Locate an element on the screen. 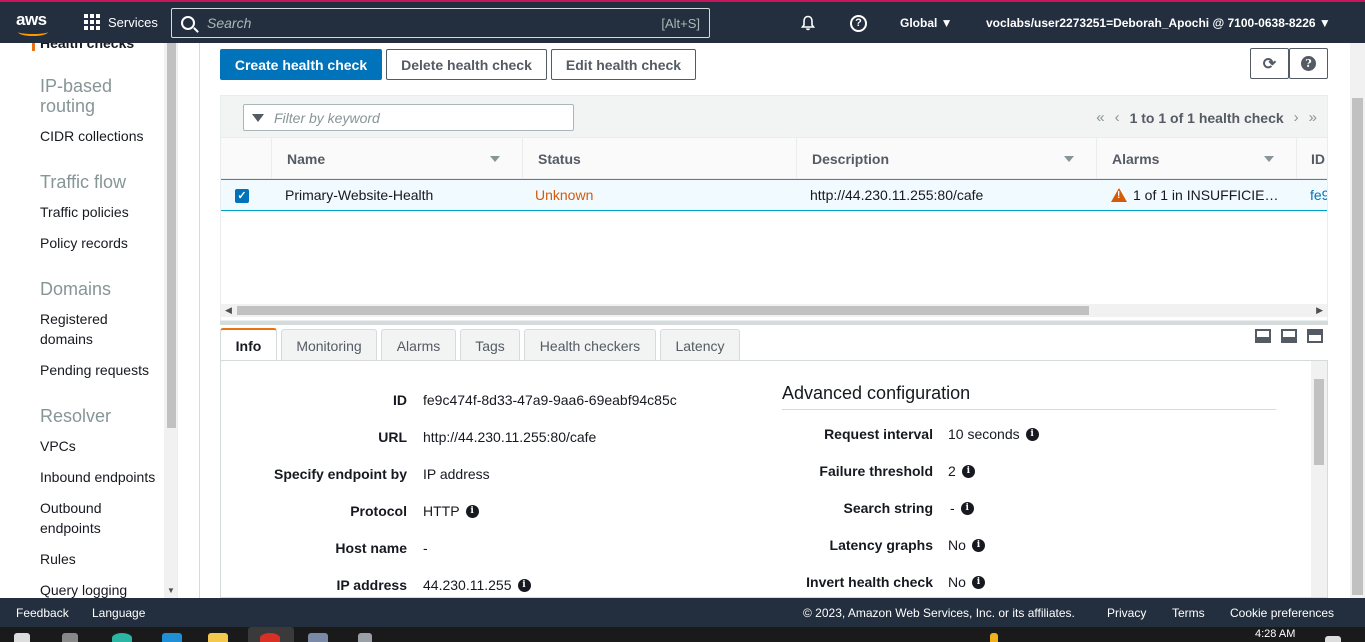  column-header-name: Name is located at coordinates (396, 158).